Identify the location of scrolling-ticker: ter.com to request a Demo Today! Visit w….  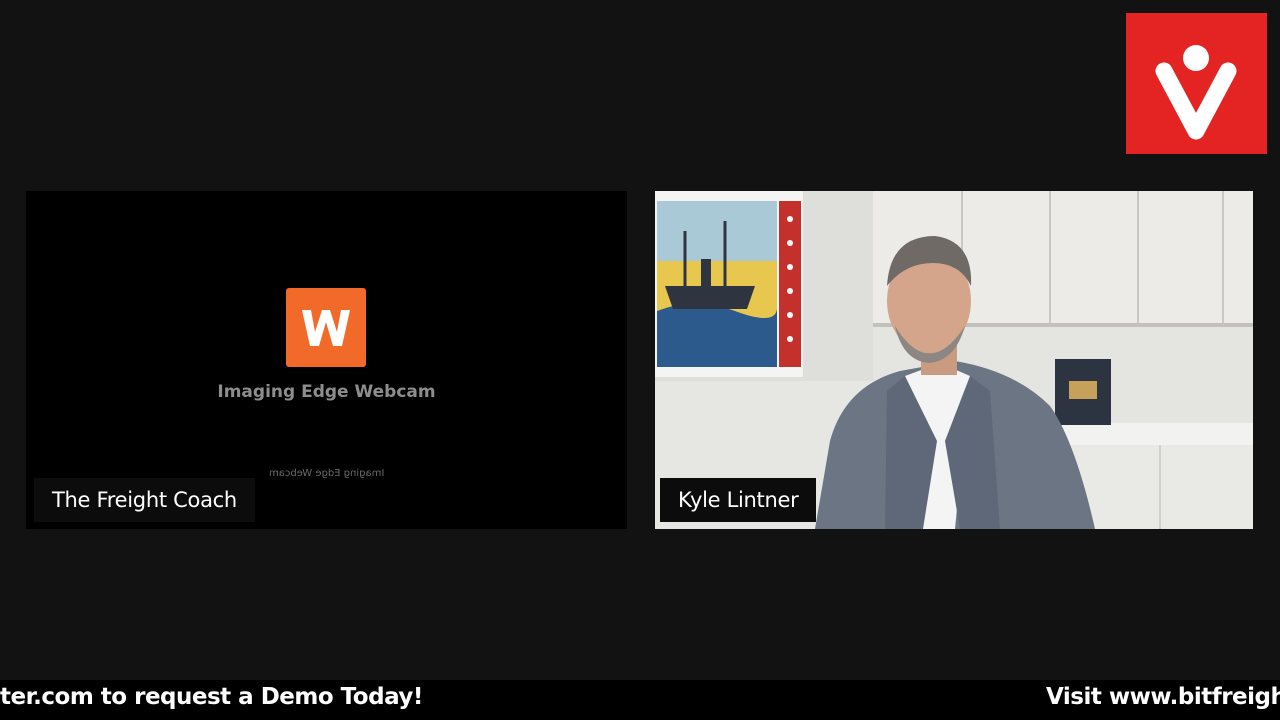
(640, 700).